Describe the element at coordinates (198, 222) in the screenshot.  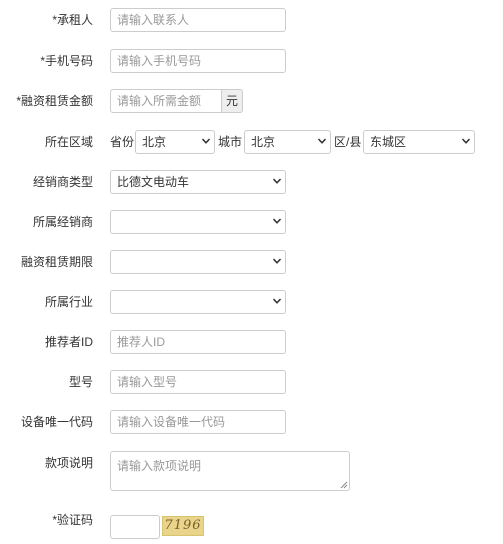
I see `dealer-select` at that location.